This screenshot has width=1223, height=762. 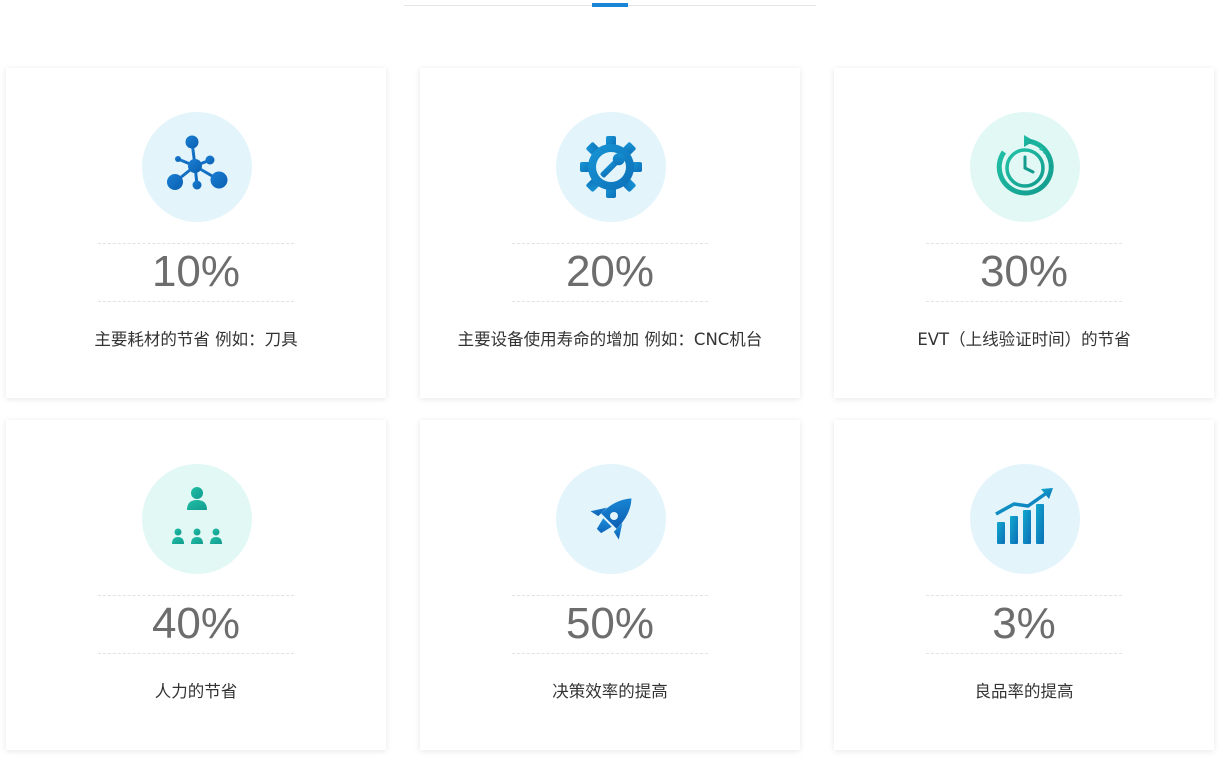 What do you see at coordinates (196, 339) in the screenshot?
I see `stat-label: 主要耗材的节省 例如：刀具` at bounding box center [196, 339].